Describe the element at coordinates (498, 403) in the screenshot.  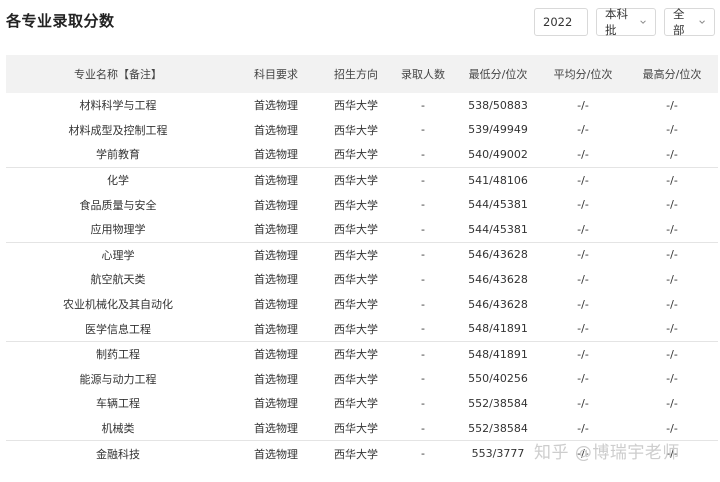
I see `cell-min: 552/38584` at that location.